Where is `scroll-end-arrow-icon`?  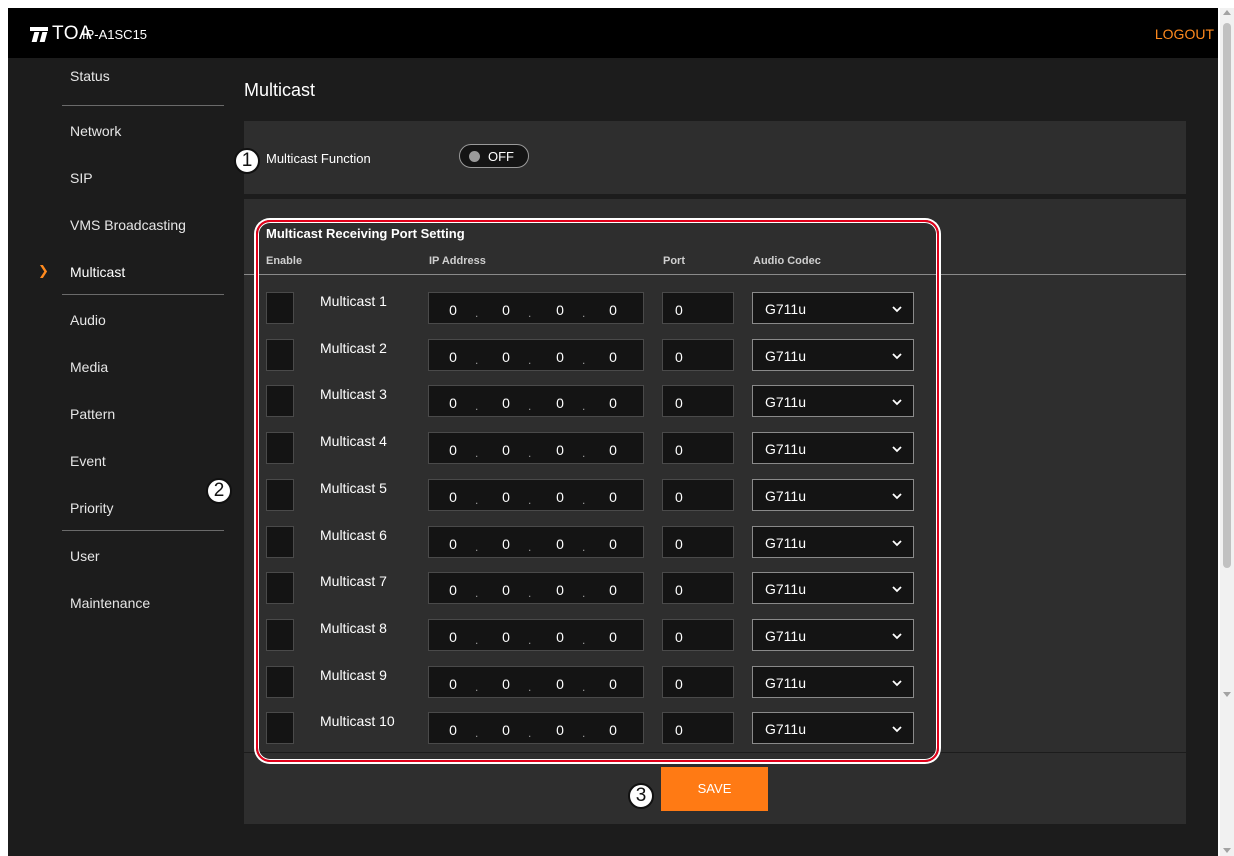 scroll-end-arrow-icon is located at coordinates (1227, 850).